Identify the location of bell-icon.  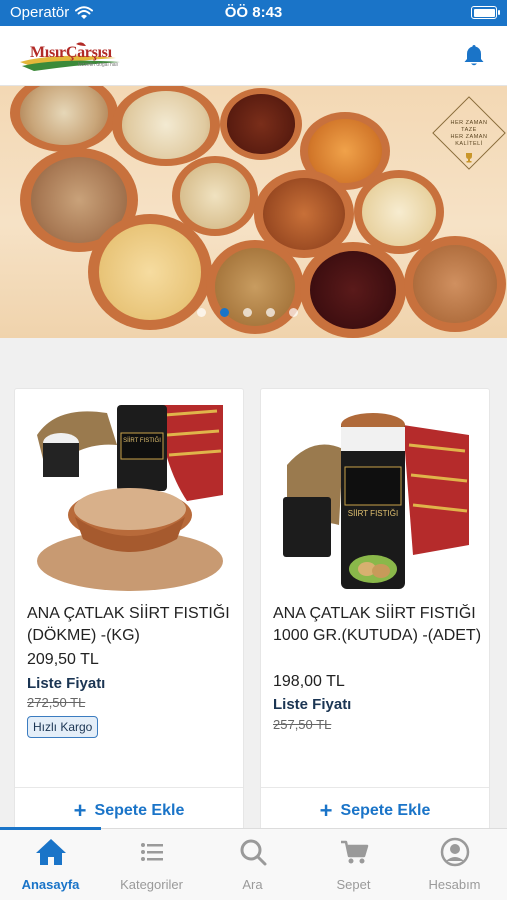
(474, 55).